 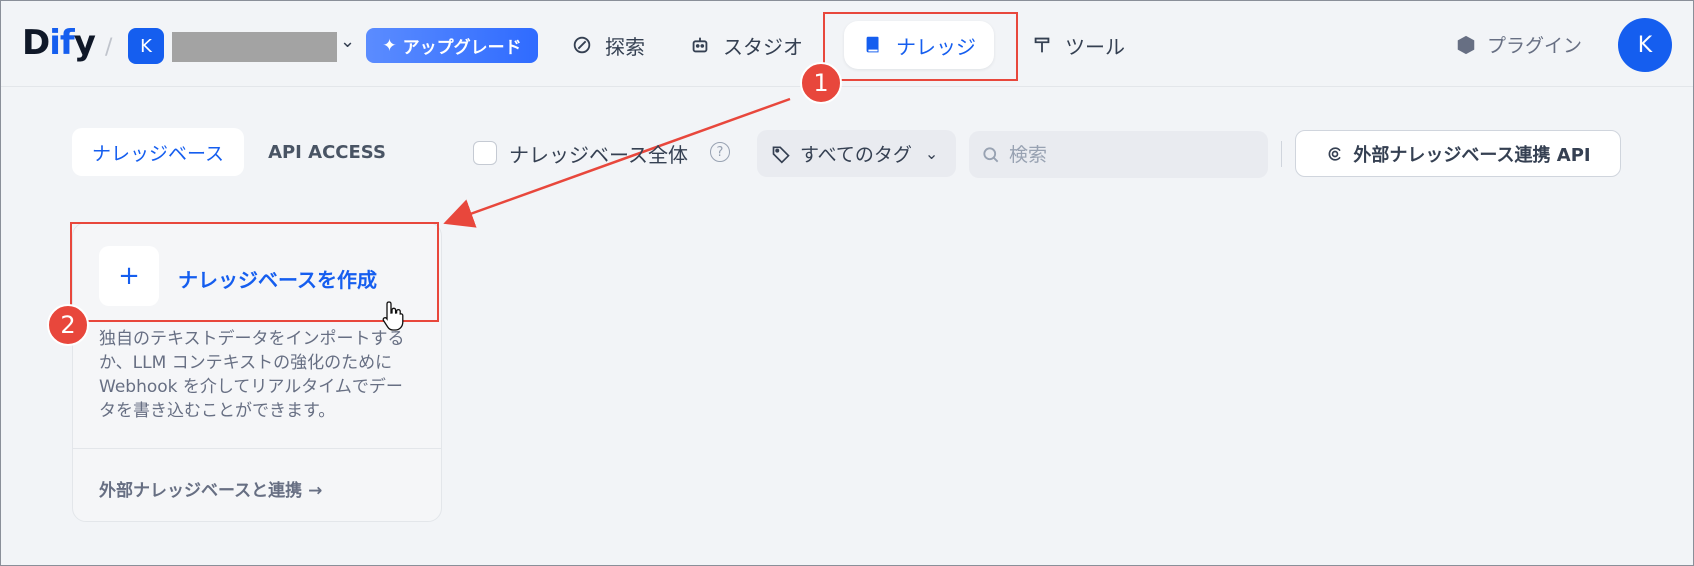 What do you see at coordinates (146, 46) in the screenshot?
I see `workspace-avatar: K` at bounding box center [146, 46].